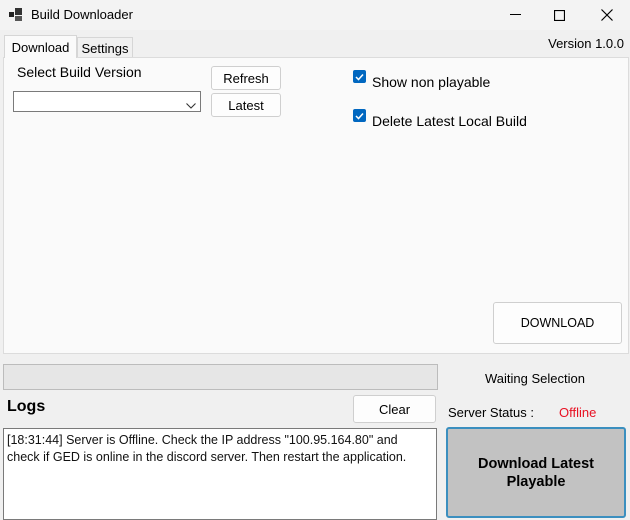  Describe the element at coordinates (220, 377) in the screenshot. I see `download-progress-bar` at that location.